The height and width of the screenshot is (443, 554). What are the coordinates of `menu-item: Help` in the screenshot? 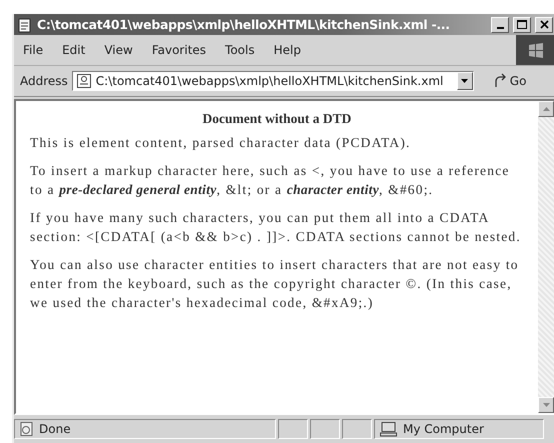 It's located at (287, 50).